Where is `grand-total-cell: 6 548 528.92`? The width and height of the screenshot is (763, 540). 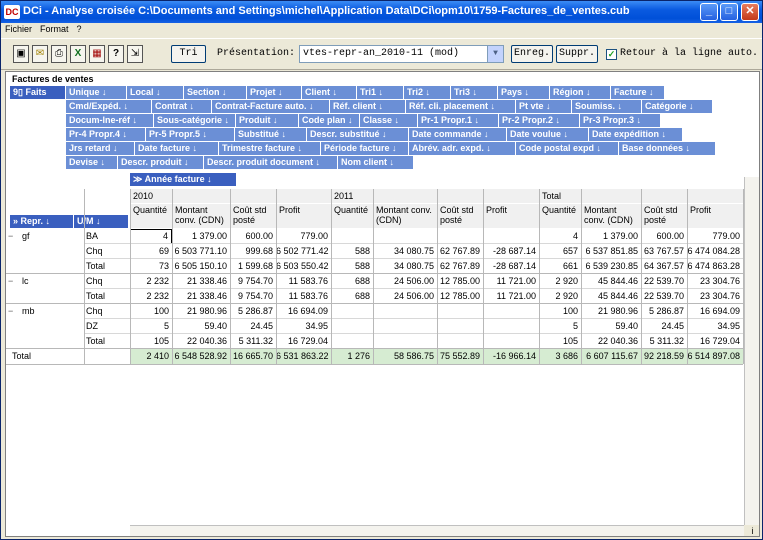
grand-total-cell: 6 548 528.92 is located at coordinates (201, 356).